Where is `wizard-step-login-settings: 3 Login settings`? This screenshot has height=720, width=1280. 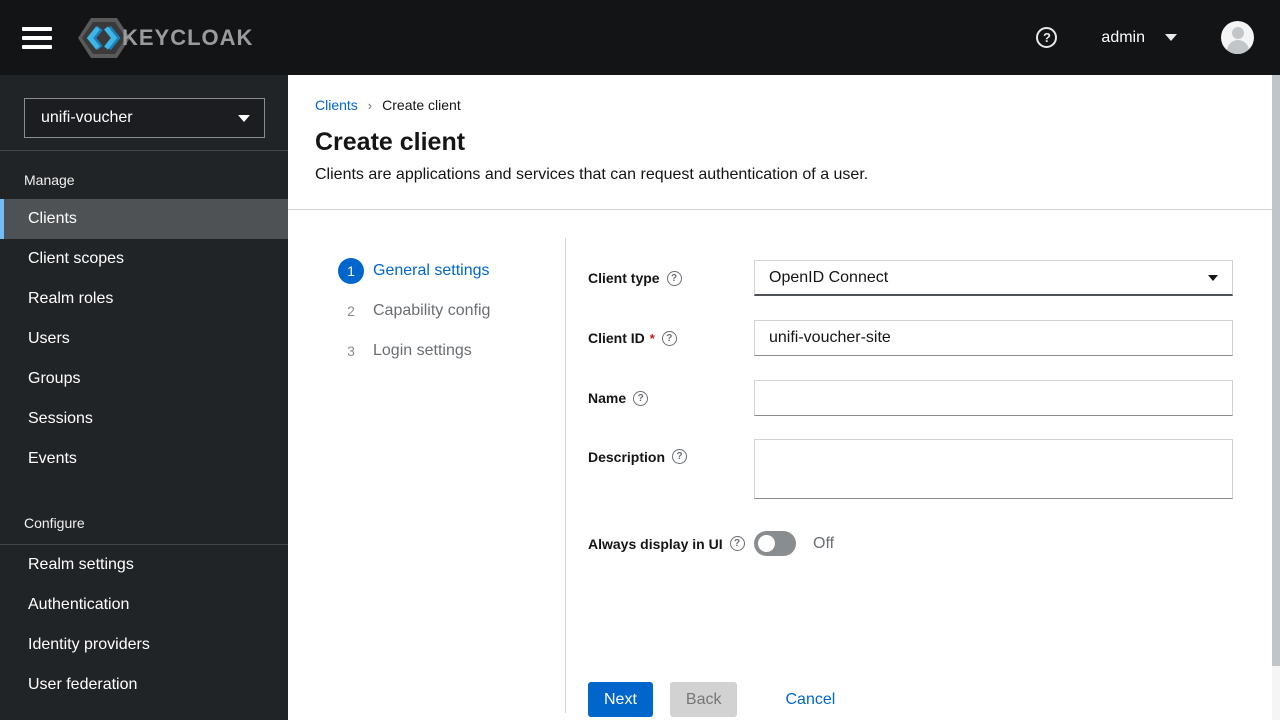 wizard-step-login-settings: 3 Login settings is located at coordinates (426, 351).